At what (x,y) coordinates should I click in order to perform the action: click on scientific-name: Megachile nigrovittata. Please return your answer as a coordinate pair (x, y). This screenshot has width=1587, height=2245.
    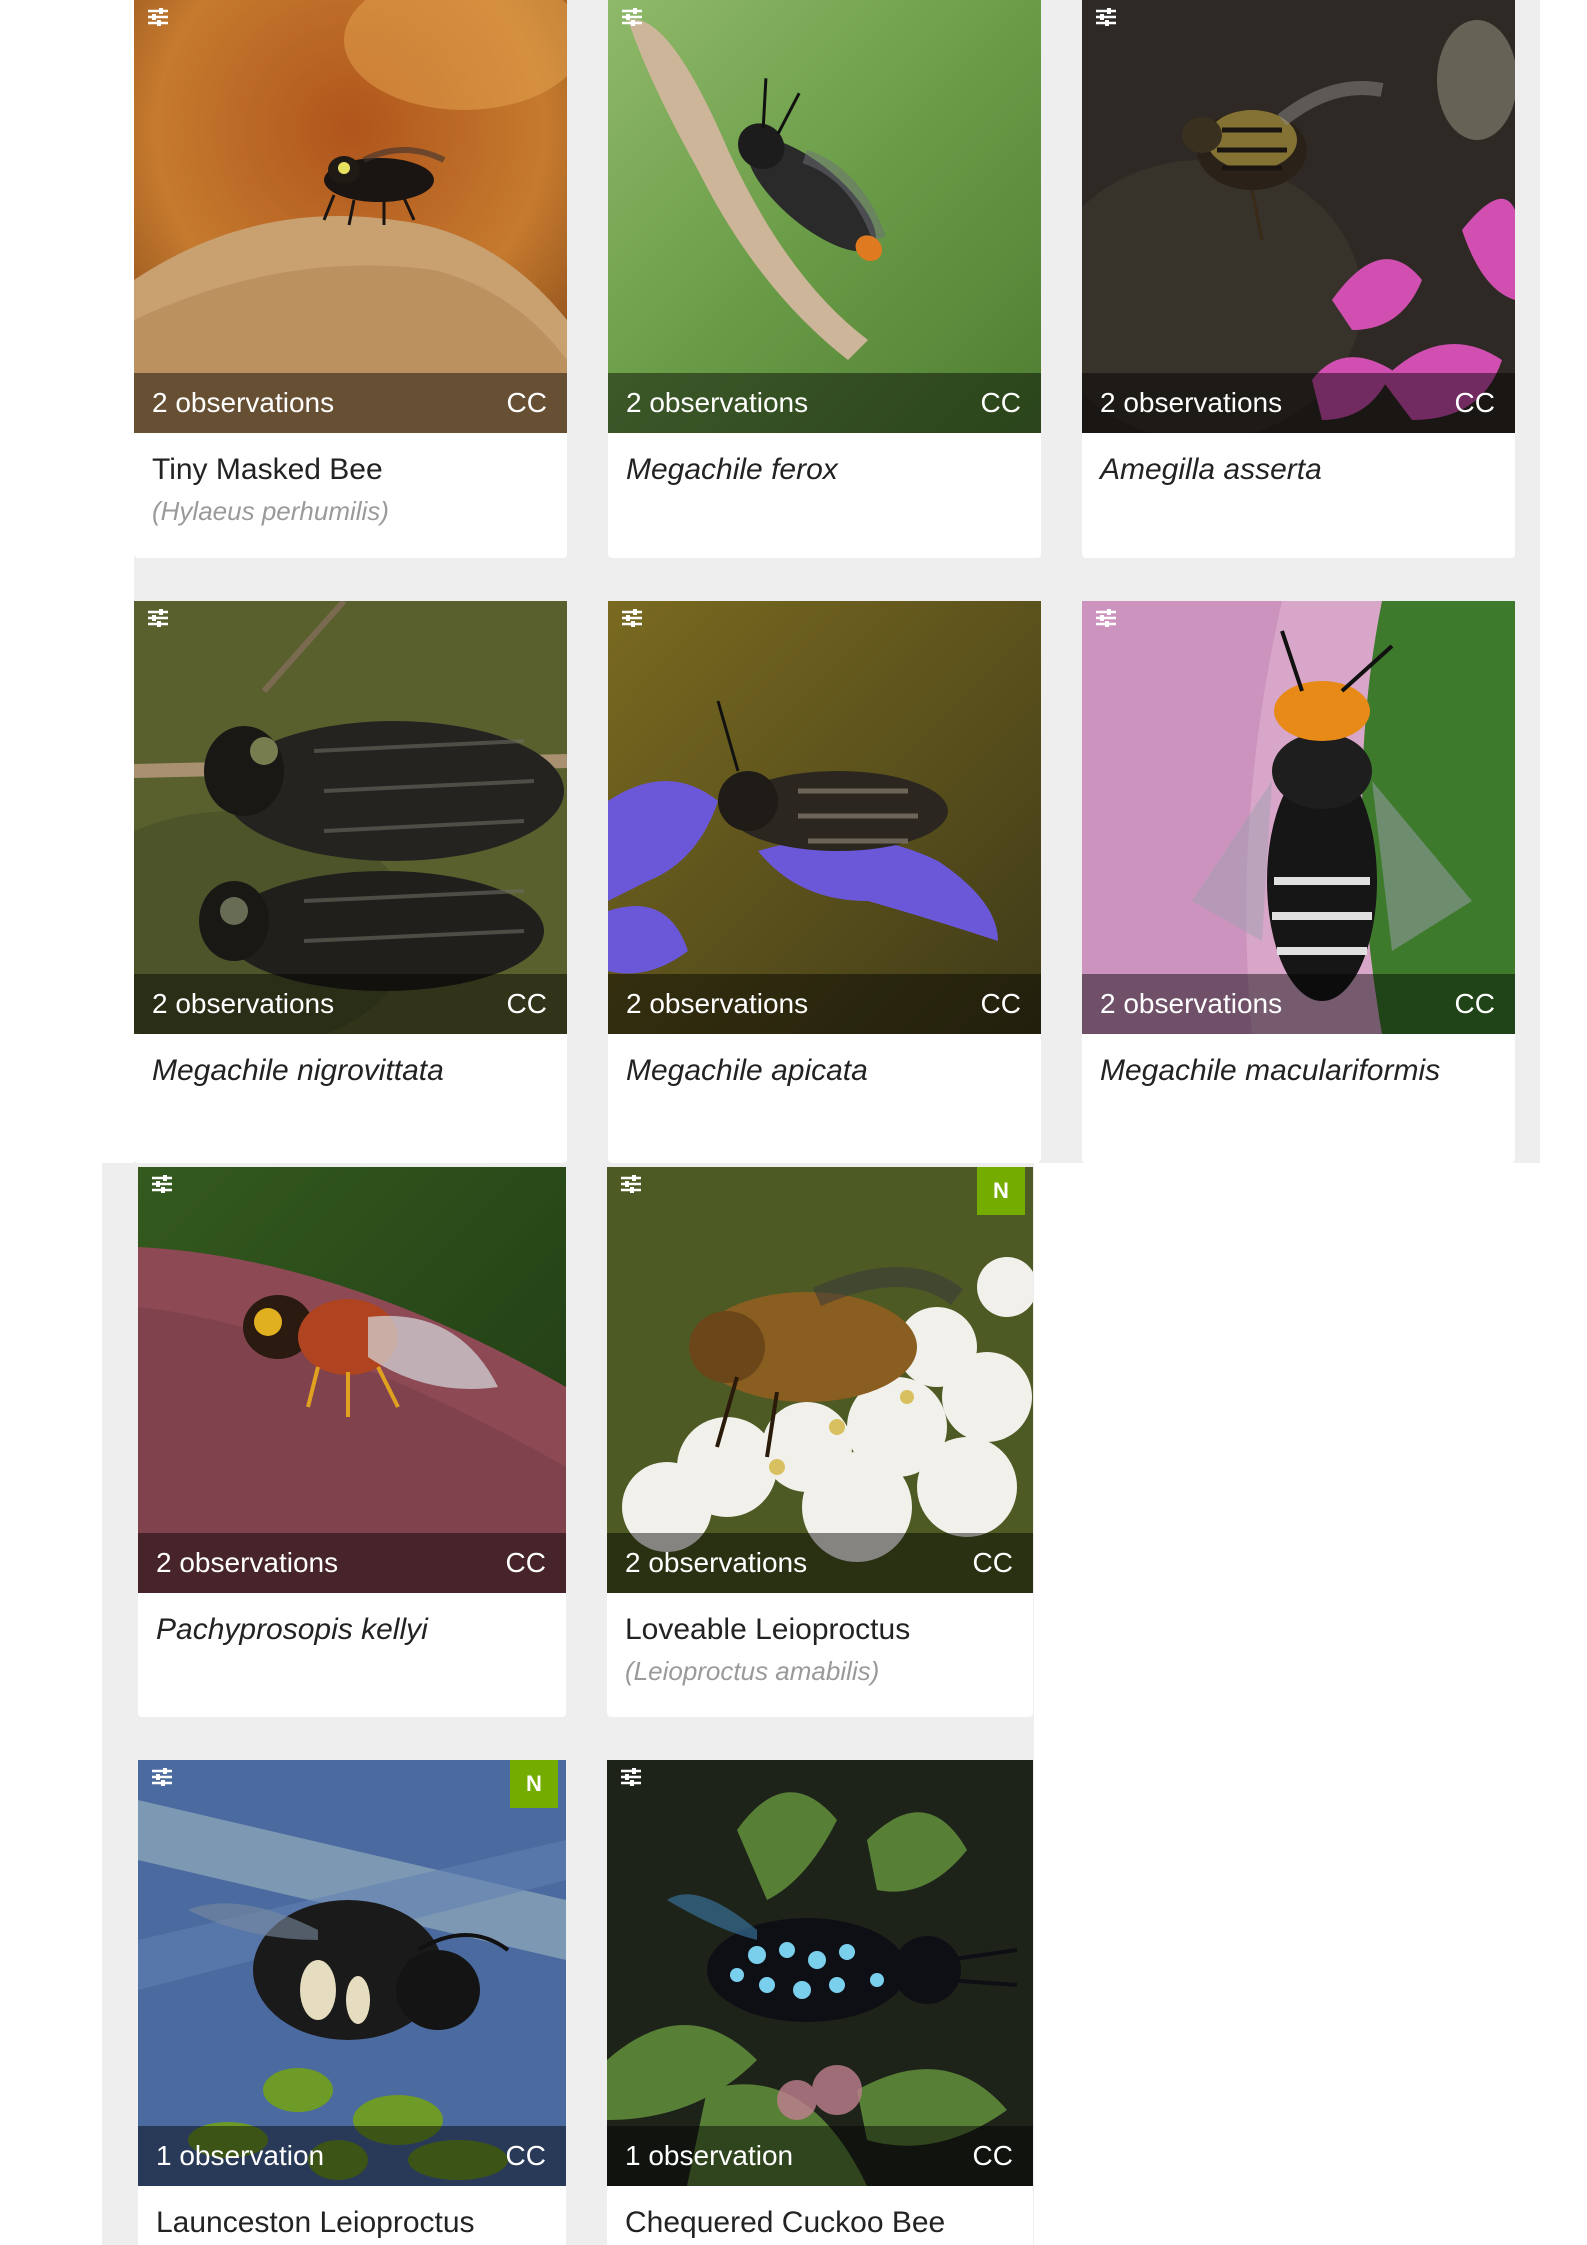
    Looking at the image, I should click on (350, 1071).